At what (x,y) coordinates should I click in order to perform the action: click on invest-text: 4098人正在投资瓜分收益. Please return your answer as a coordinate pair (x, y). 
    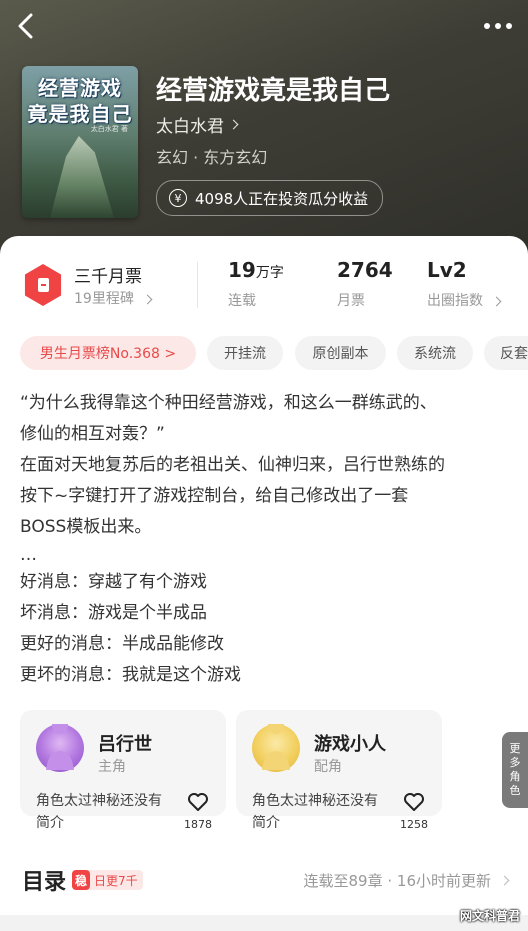
    Looking at the image, I should click on (282, 198).